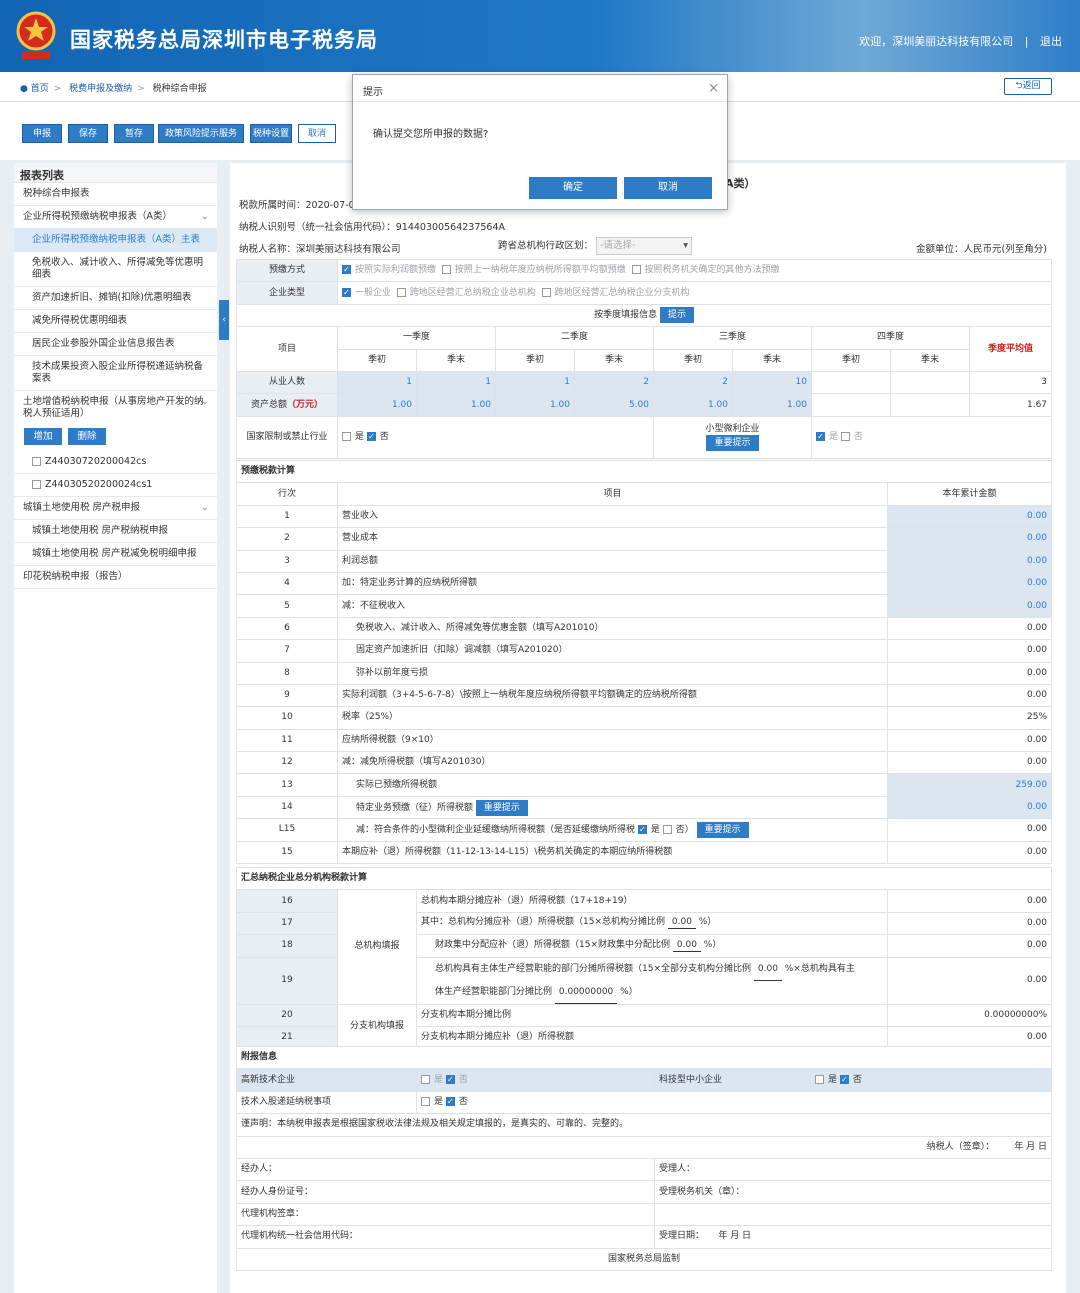 The image size is (1080, 1293). What do you see at coordinates (115, 321) in the screenshot?
I see `sidebar-item: 减免所得税优惠明细表` at bounding box center [115, 321].